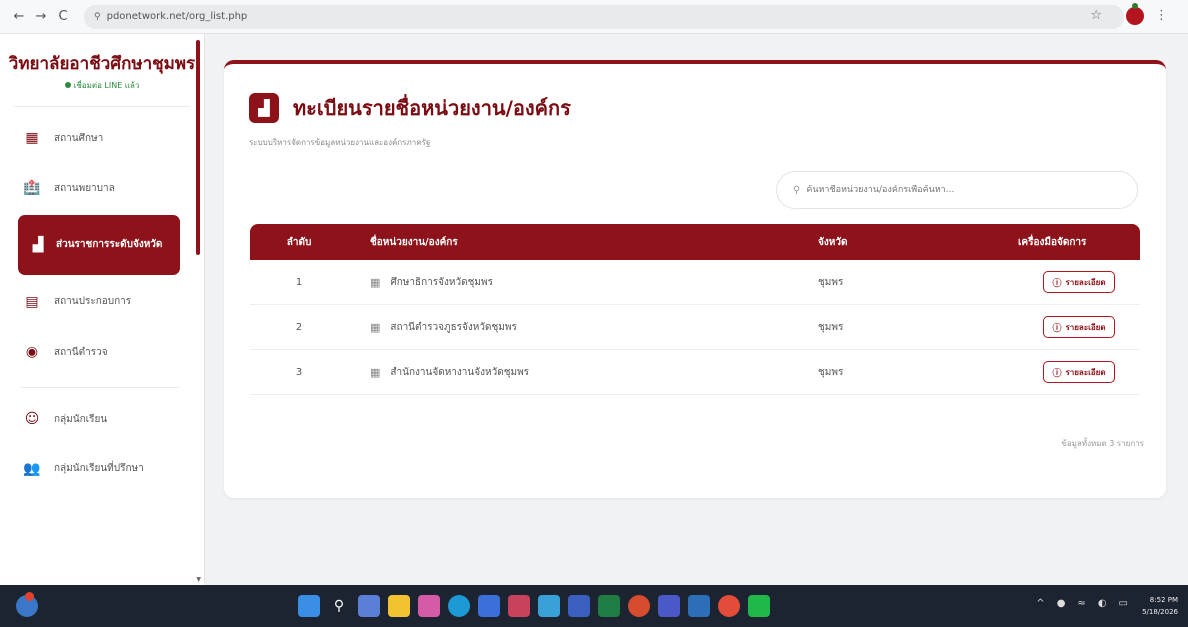 This screenshot has width=1188, height=627. What do you see at coordinates (84, 188) in the screenshot?
I see `sidebar-item-label: สถานพยาบาล` at bounding box center [84, 188].